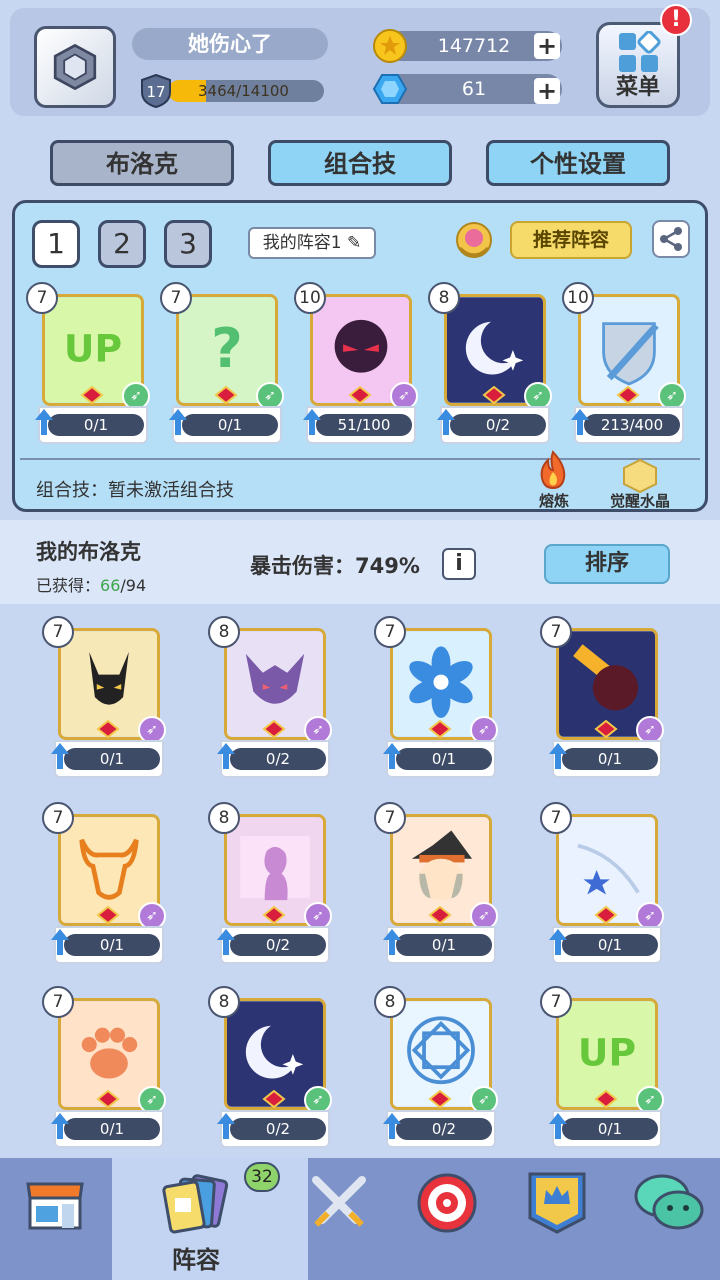 Image resolution: width=720 pixels, height=1280 pixels. I want to click on xp-bar: 3464/14100, so click(246, 91).